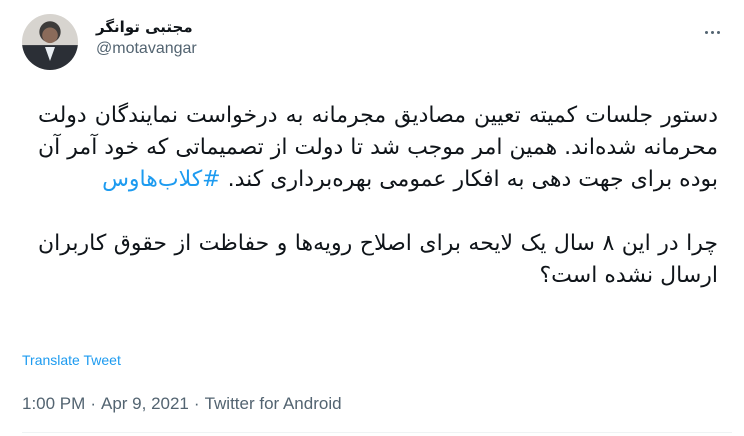 This screenshot has height=436, width=744. Describe the element at coordinates (161, 179) in the screenshot. I see `hashtag-link: #کلاب‌هاوس` at that location.